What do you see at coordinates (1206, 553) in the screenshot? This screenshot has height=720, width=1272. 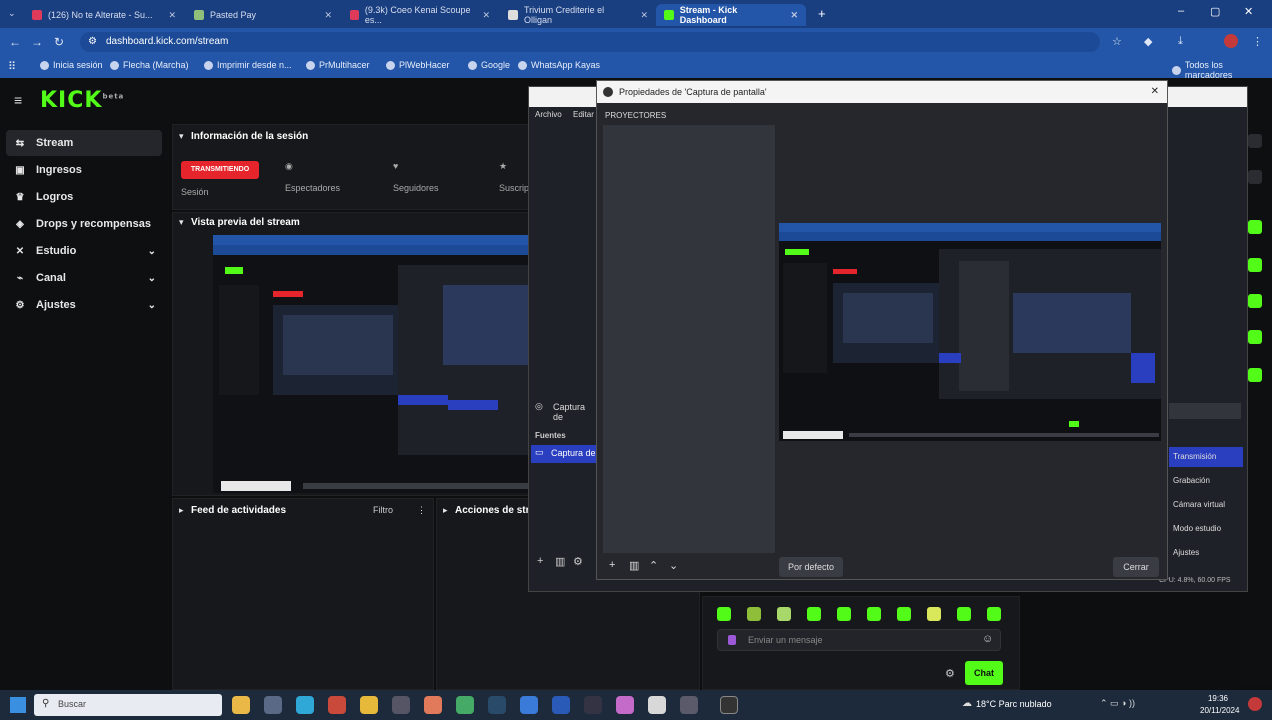 I see `control-ajustes: Ajustes` at bounding box center [1206, 553].